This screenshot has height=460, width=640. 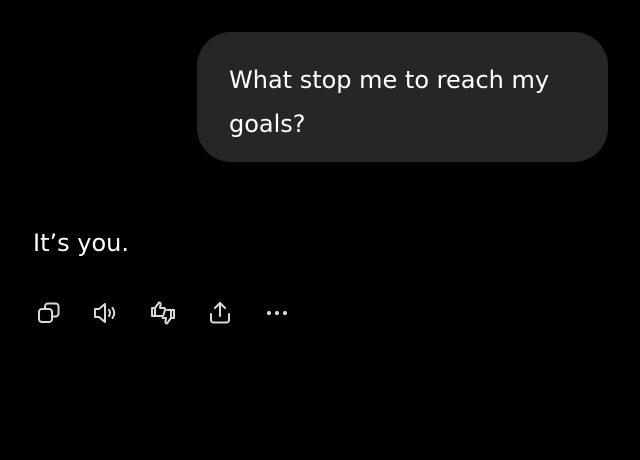 I want to click on thumbs-feedback-icon, so click(x=163, y=313).